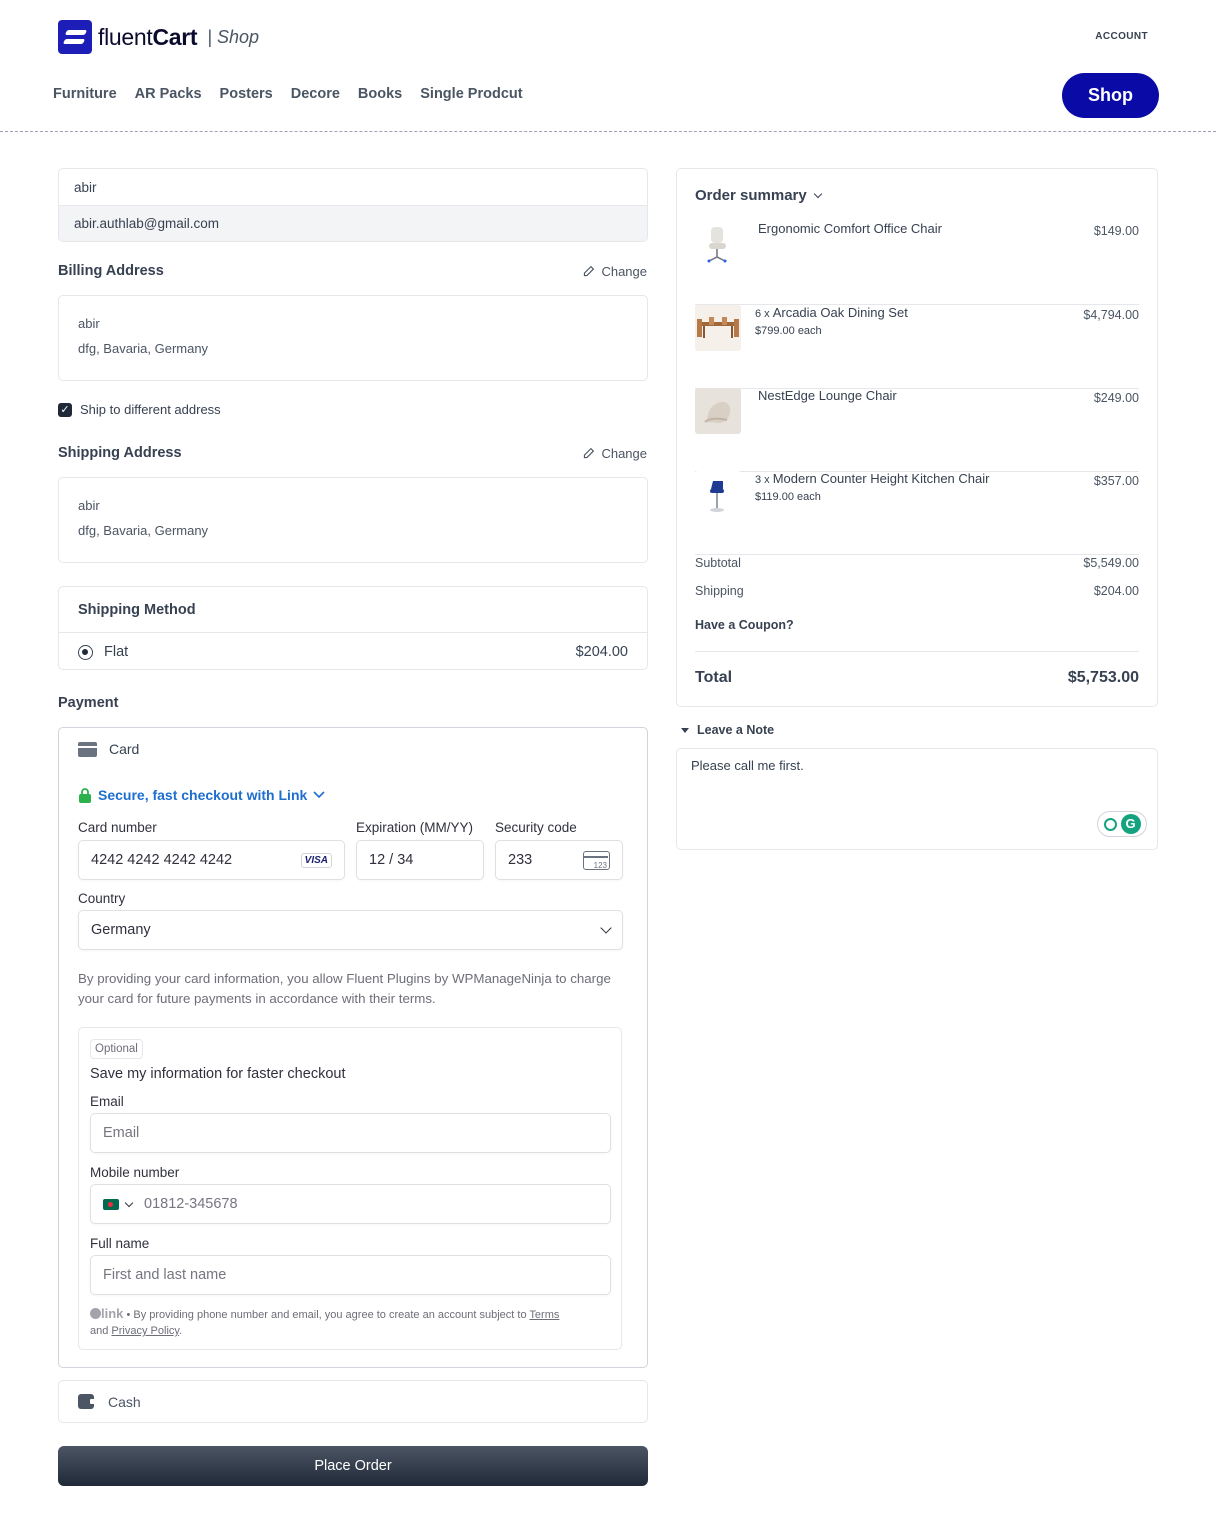 Image resolution: width=1216 pixels, height=1536 pixels. I want to click on item-title: NestEdge Lounge Chair, so click(827, 395).